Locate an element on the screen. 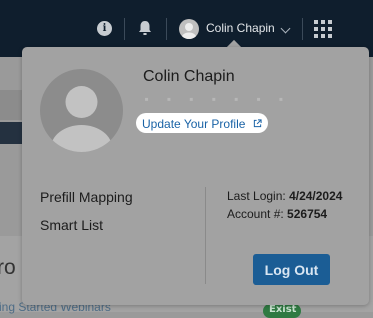  update-profile-link: Update Your Profile is located at coordinates (202, 123).